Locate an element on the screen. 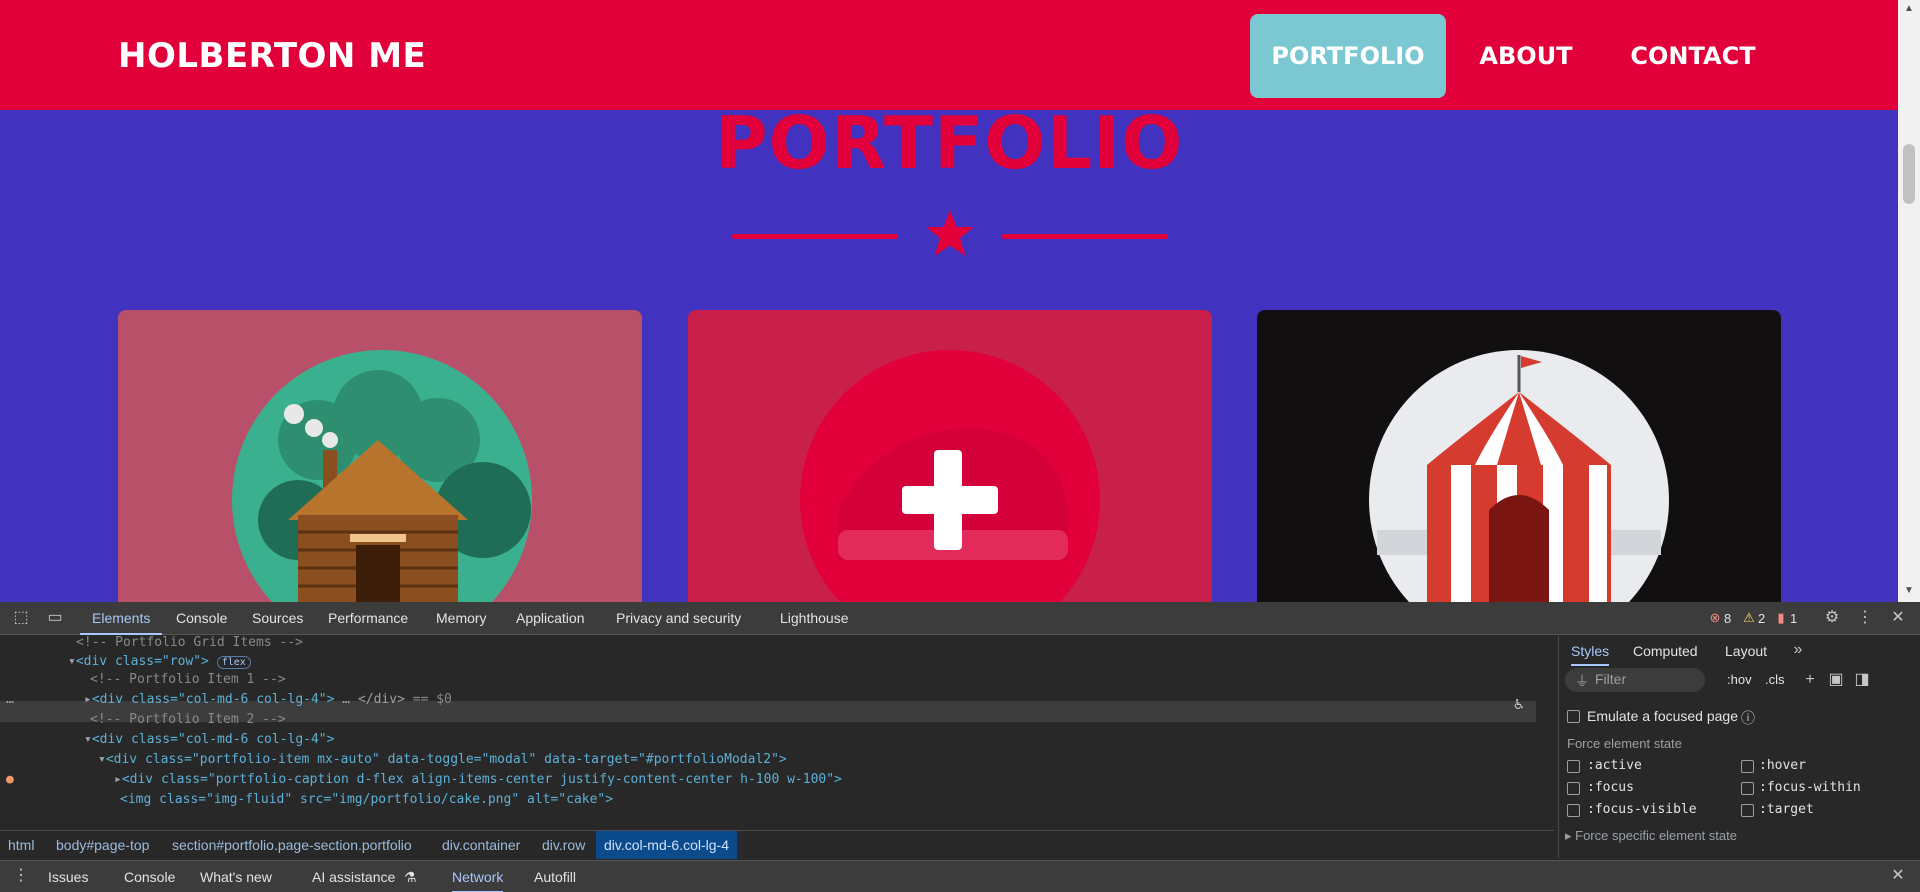 This screenshot has width=1920, height=892. error-count: 8 is located at coordinates (1727, 618).